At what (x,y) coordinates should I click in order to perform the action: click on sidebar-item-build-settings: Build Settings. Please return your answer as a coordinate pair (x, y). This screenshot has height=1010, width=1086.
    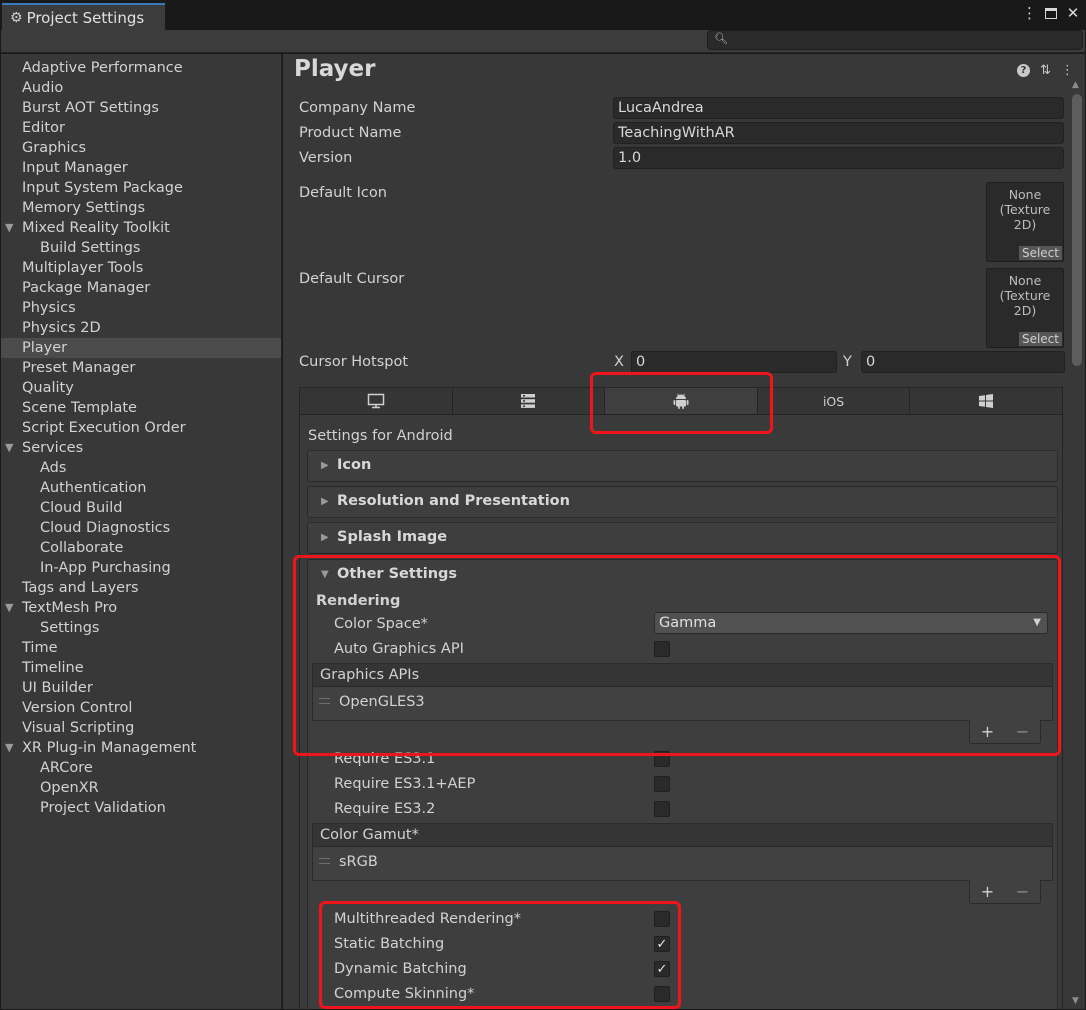
    Looking at the image, I should click on (141, 248).